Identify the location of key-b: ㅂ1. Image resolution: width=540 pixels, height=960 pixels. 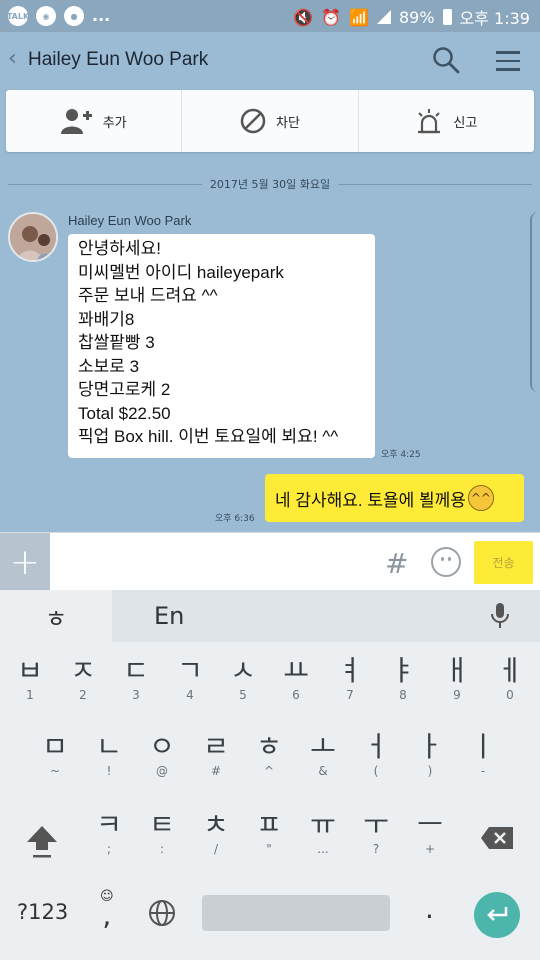
(30, 678).